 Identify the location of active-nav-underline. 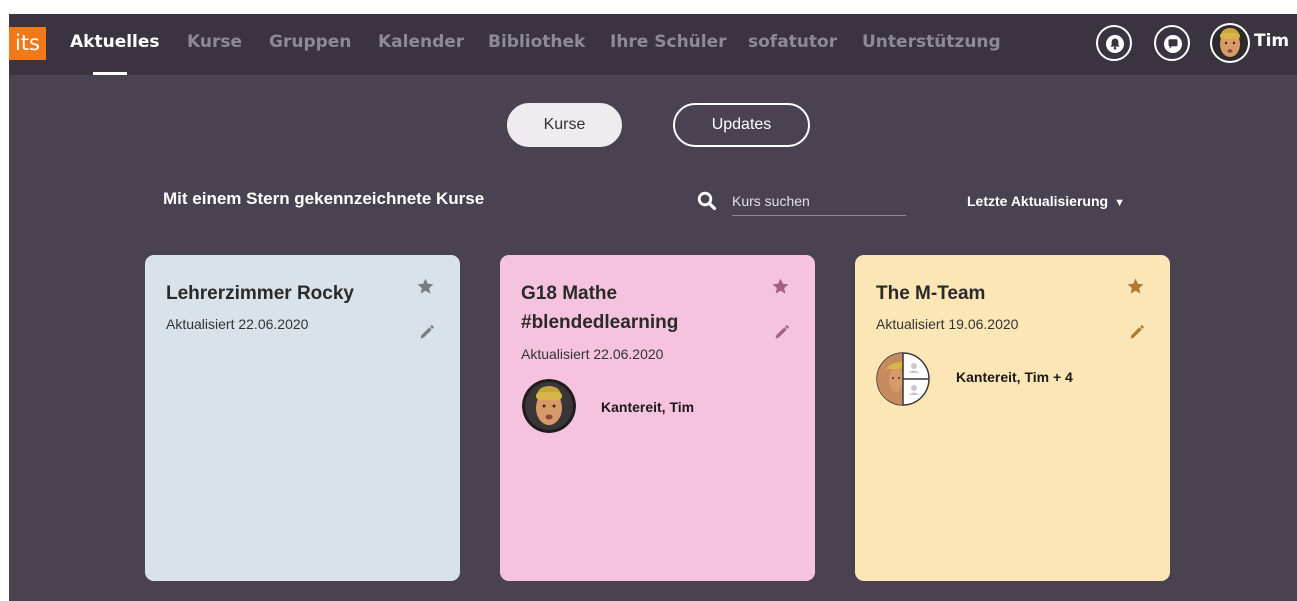
(110, 73).